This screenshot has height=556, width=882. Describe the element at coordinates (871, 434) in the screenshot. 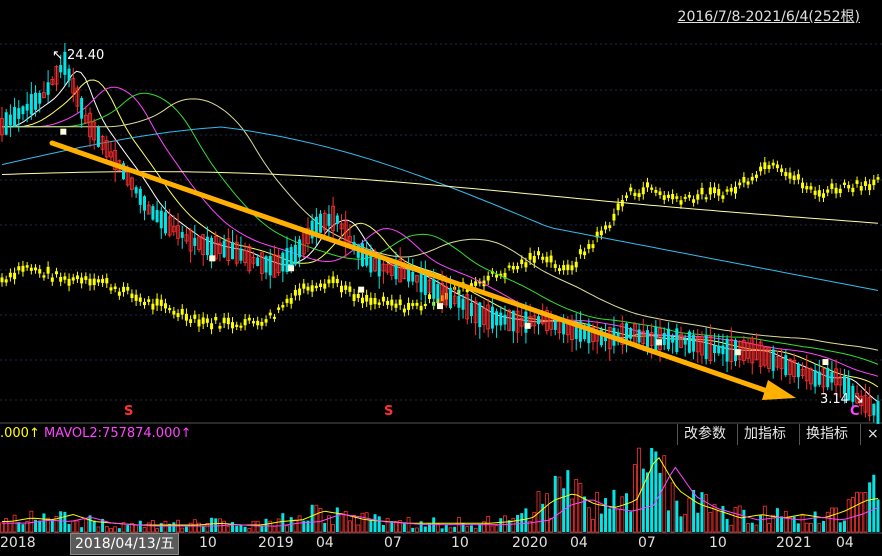

I see `close-icon: ×` at that location.